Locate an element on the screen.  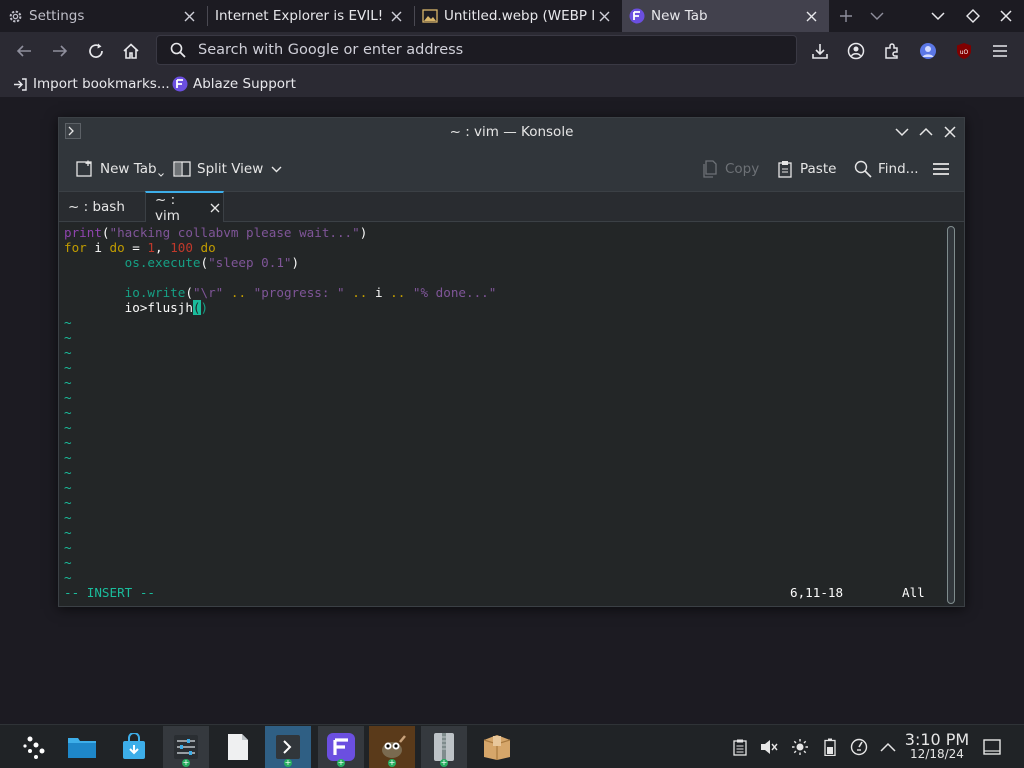
tab-title: Untitled.webp (WEBP Im is located at coordinates (519, 16).